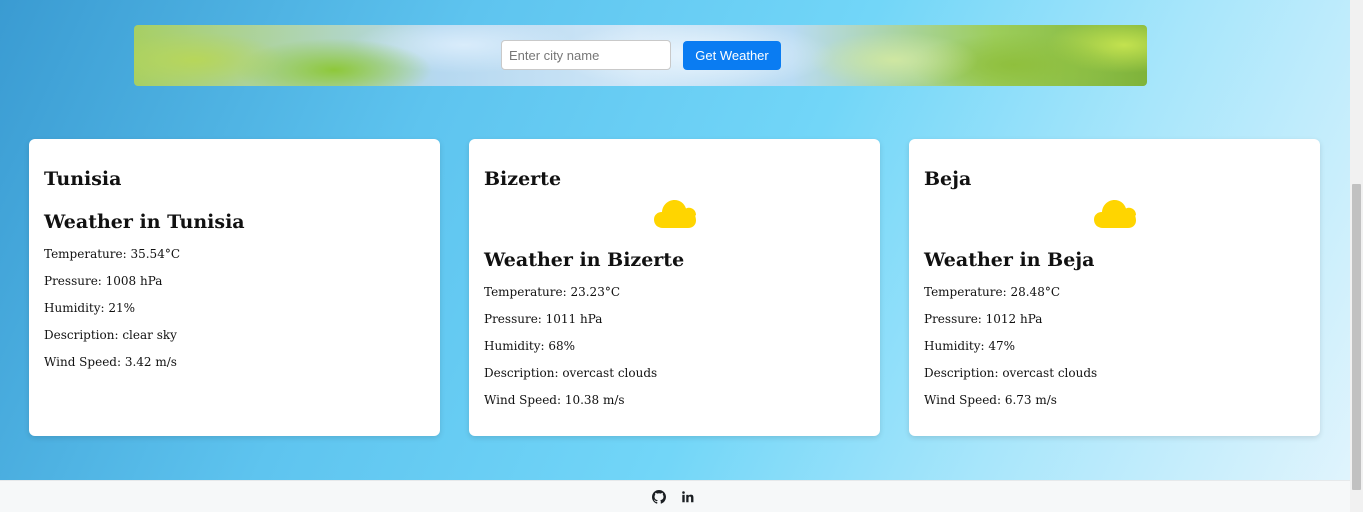  What do you see at coordinates (103, 281) in the screenshot?
I see `pressure-text: Pressure: 1008 hPa` at bounding box center [103, 281].